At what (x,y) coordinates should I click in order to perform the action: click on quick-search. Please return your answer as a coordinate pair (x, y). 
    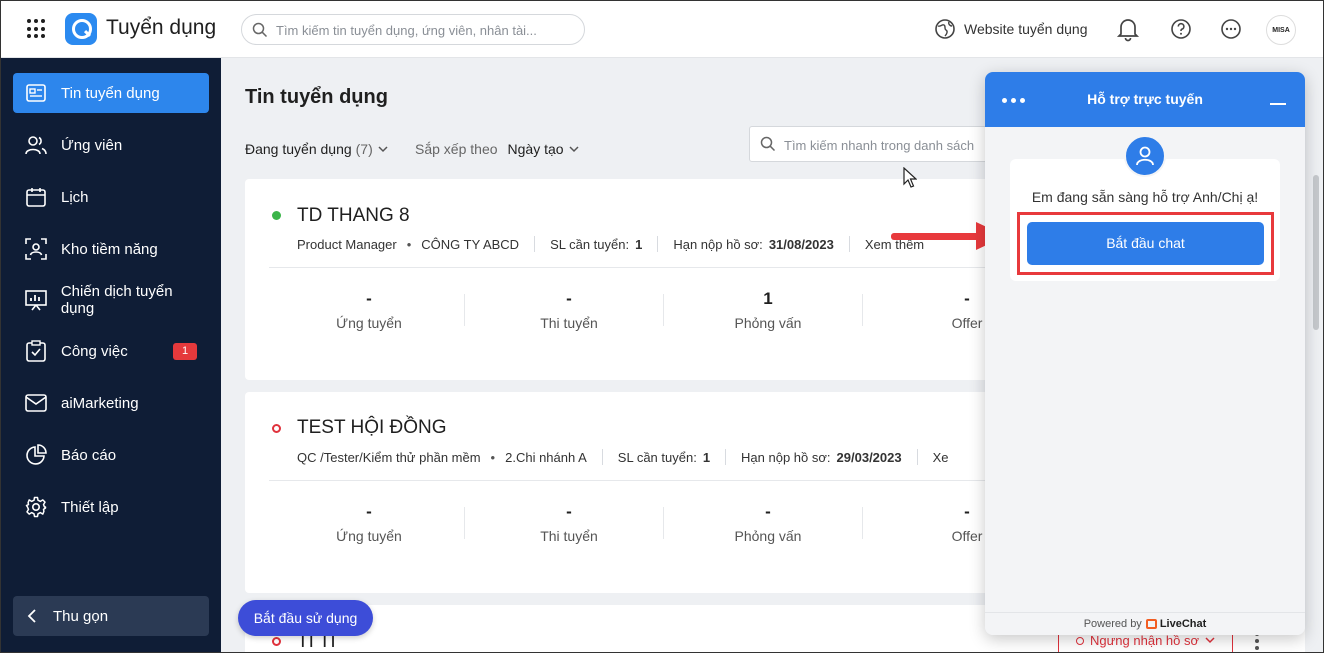
    Looking at the image, I should click on (874, 144).